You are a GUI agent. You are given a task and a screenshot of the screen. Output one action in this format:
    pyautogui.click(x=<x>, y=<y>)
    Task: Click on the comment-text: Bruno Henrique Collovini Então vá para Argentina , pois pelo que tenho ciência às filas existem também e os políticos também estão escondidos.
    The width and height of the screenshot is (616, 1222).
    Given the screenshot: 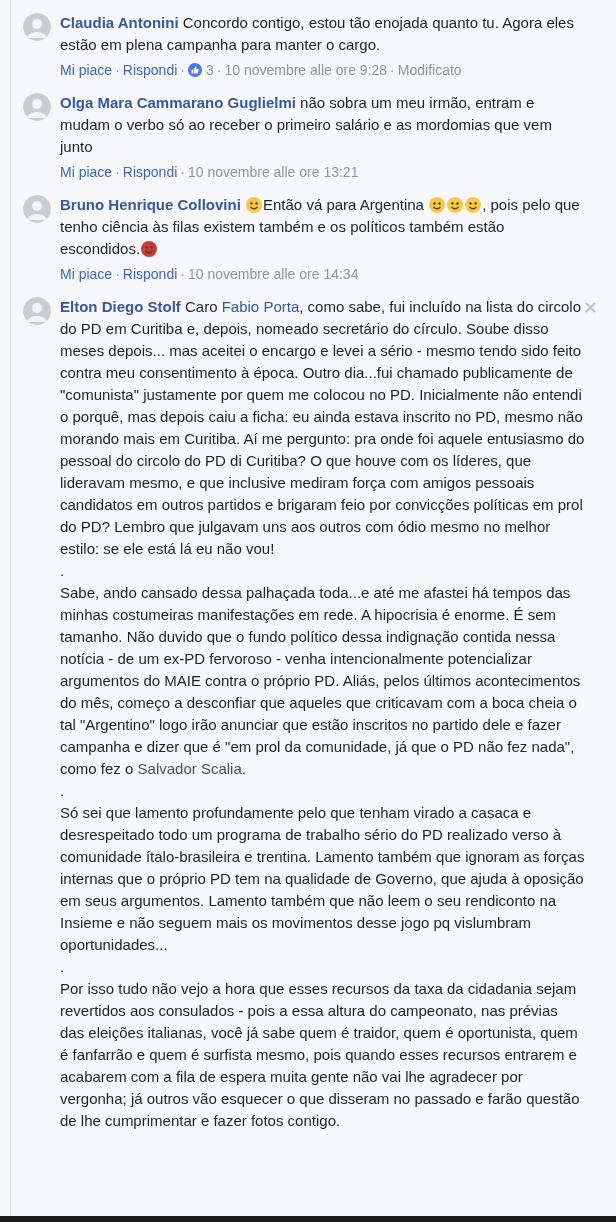 What is the action you would take?
    pyautogui.click(x=320, y=227)
    